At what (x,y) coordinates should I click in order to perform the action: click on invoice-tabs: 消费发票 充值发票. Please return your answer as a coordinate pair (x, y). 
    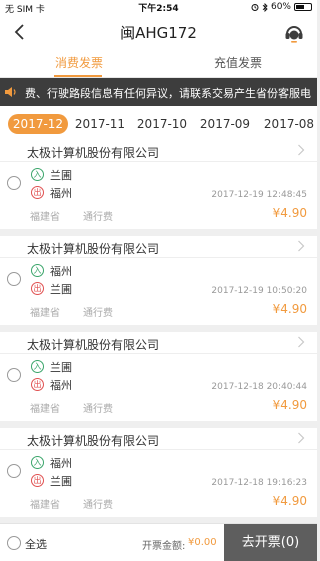
    Looking at the image, I should click on (158, 64).